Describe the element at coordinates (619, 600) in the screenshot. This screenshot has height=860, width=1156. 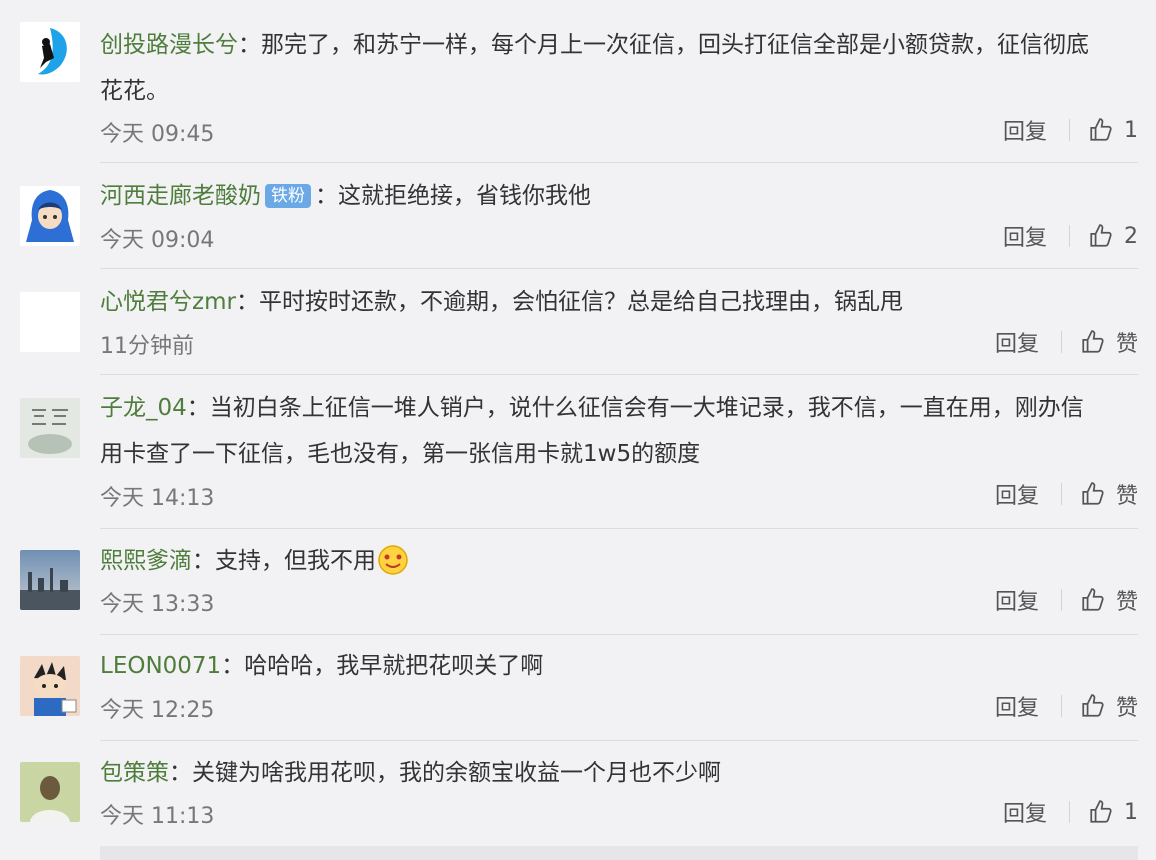
I see `comment-meta: 今天 13:33 回复 赞` at that location.